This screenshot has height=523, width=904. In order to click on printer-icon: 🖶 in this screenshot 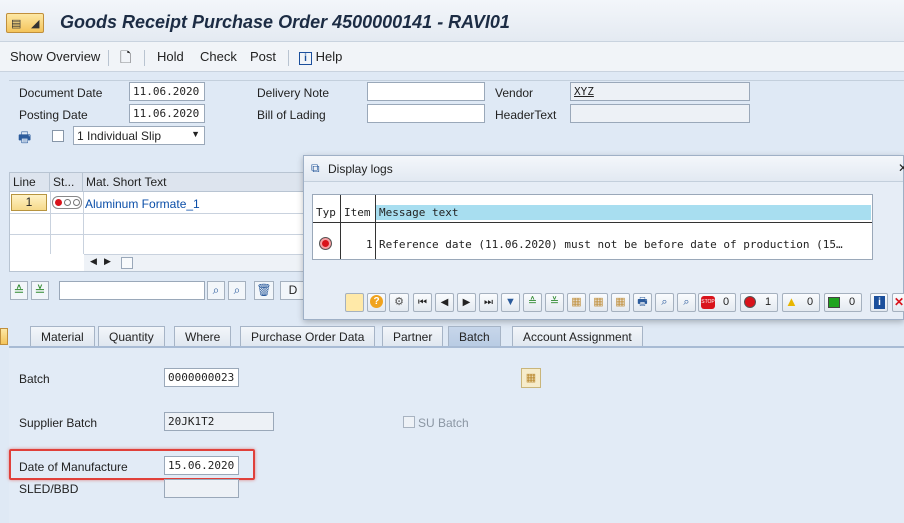, I will do `click(24, 139)`.